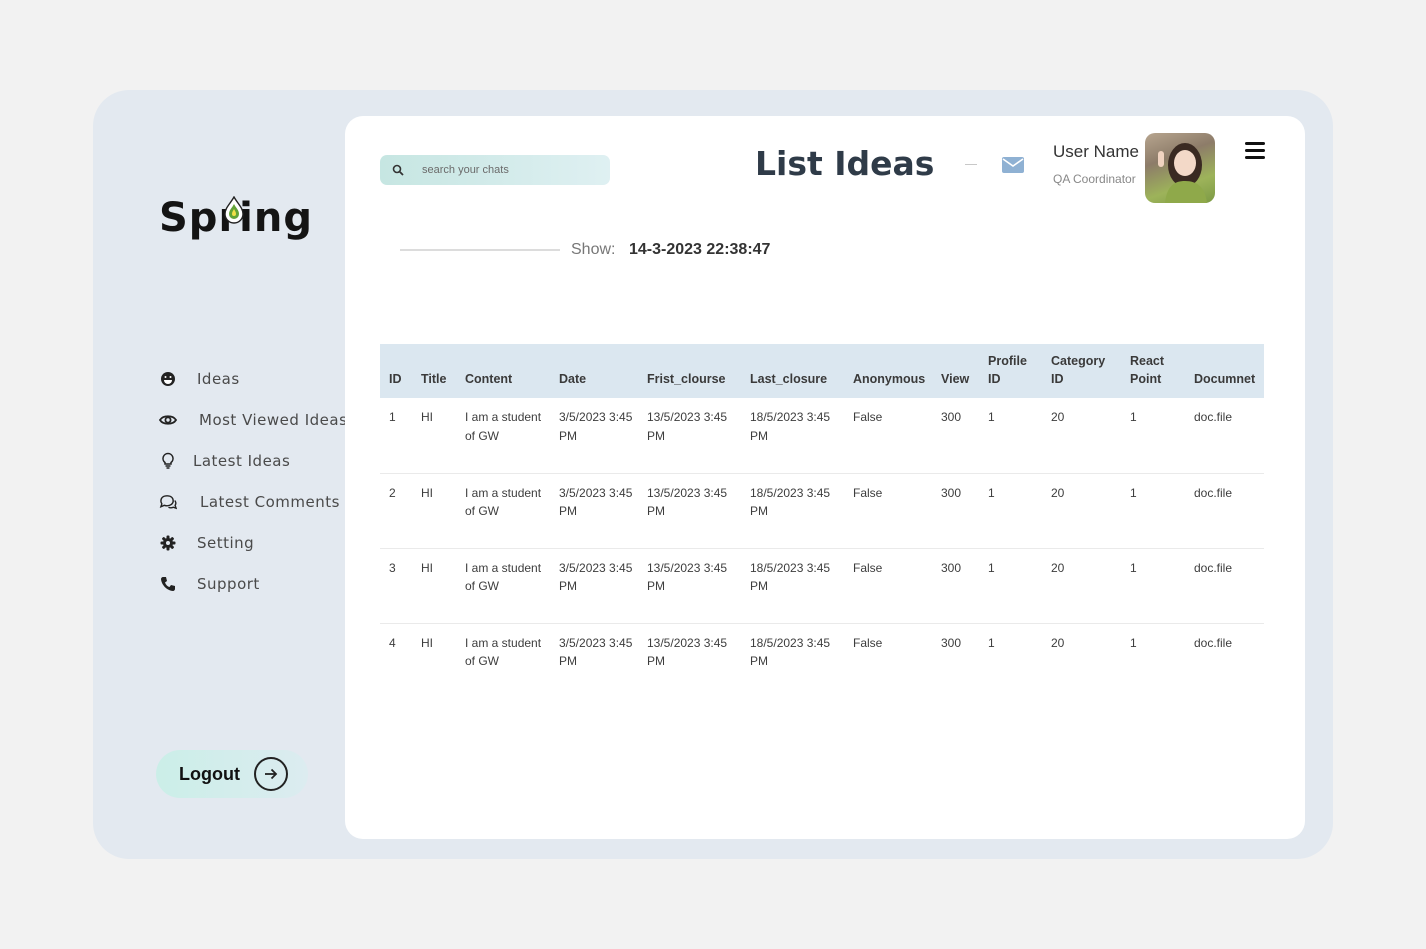 This screenshot has height=949, width=1426. I want to click on logout-button: Logout, so click(232, 774).